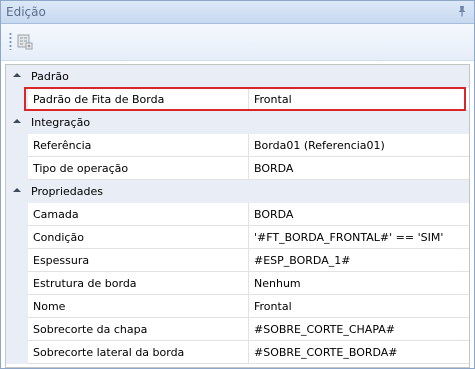  I want to click on toolbar, so click(237, 42).